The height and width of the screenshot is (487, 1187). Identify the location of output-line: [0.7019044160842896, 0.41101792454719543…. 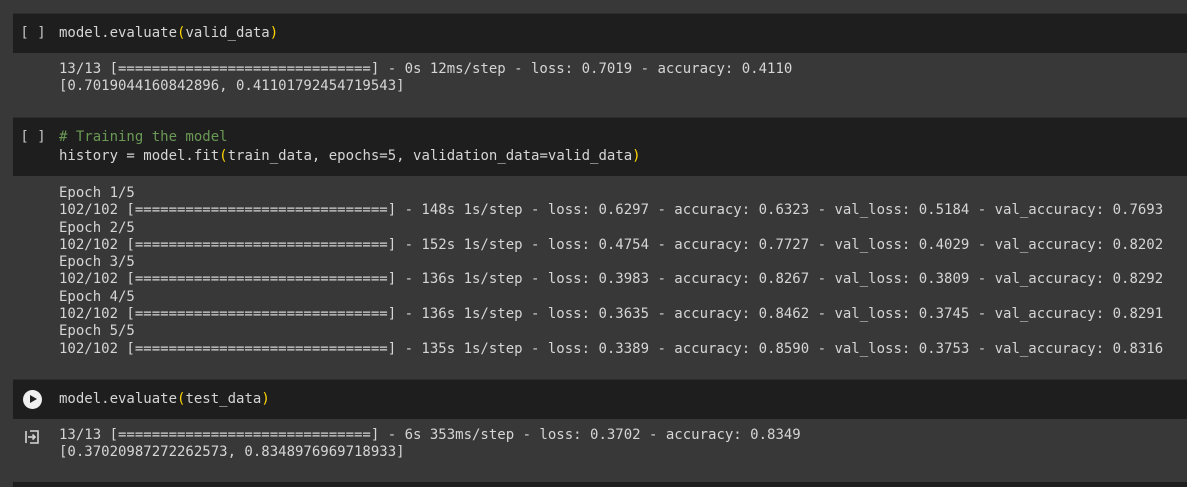
(232, 86).